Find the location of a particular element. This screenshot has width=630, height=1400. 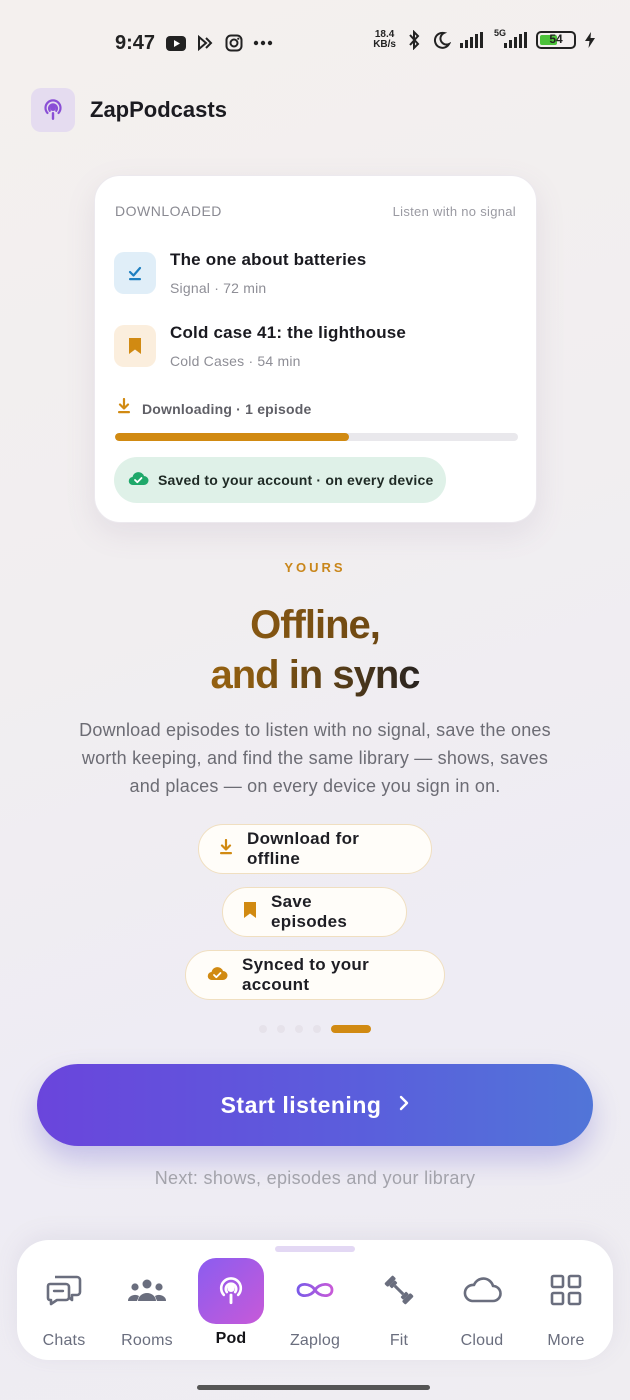

nav-item-zaplog: Zaplog is located at coordinates (315, 1305).